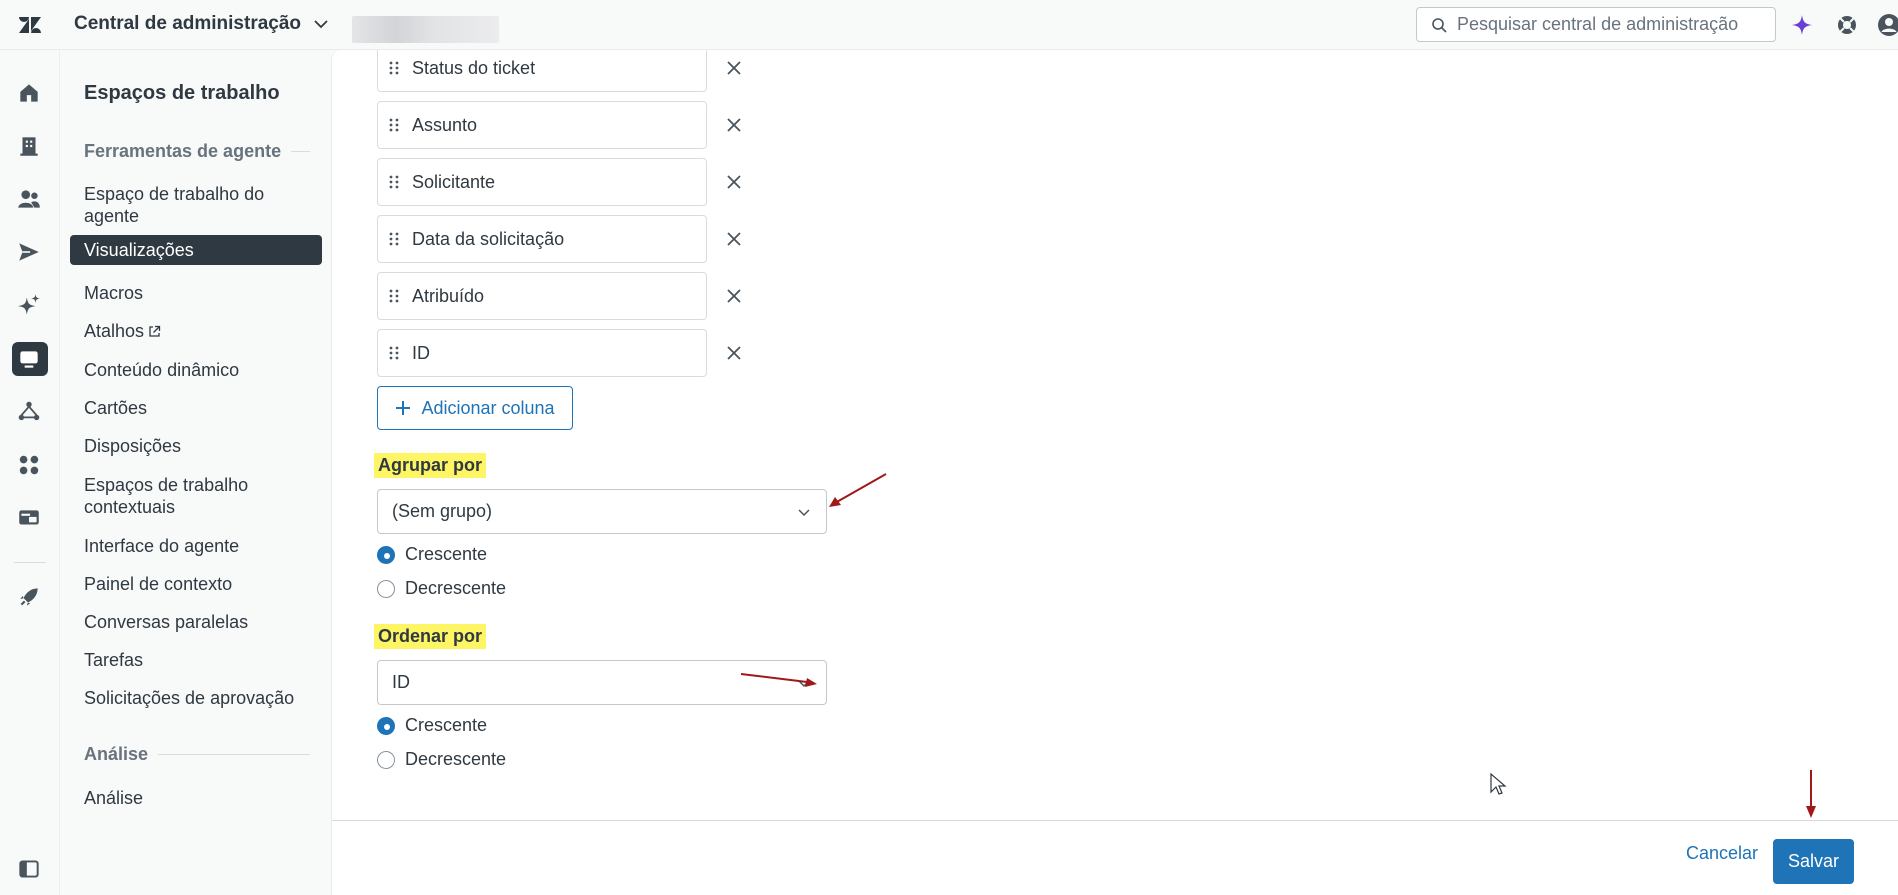  What do you see at coordinates (197, 798) in the screenshot?
I see `nav-item-analysis: Análise` at bounding box center [197, 798].